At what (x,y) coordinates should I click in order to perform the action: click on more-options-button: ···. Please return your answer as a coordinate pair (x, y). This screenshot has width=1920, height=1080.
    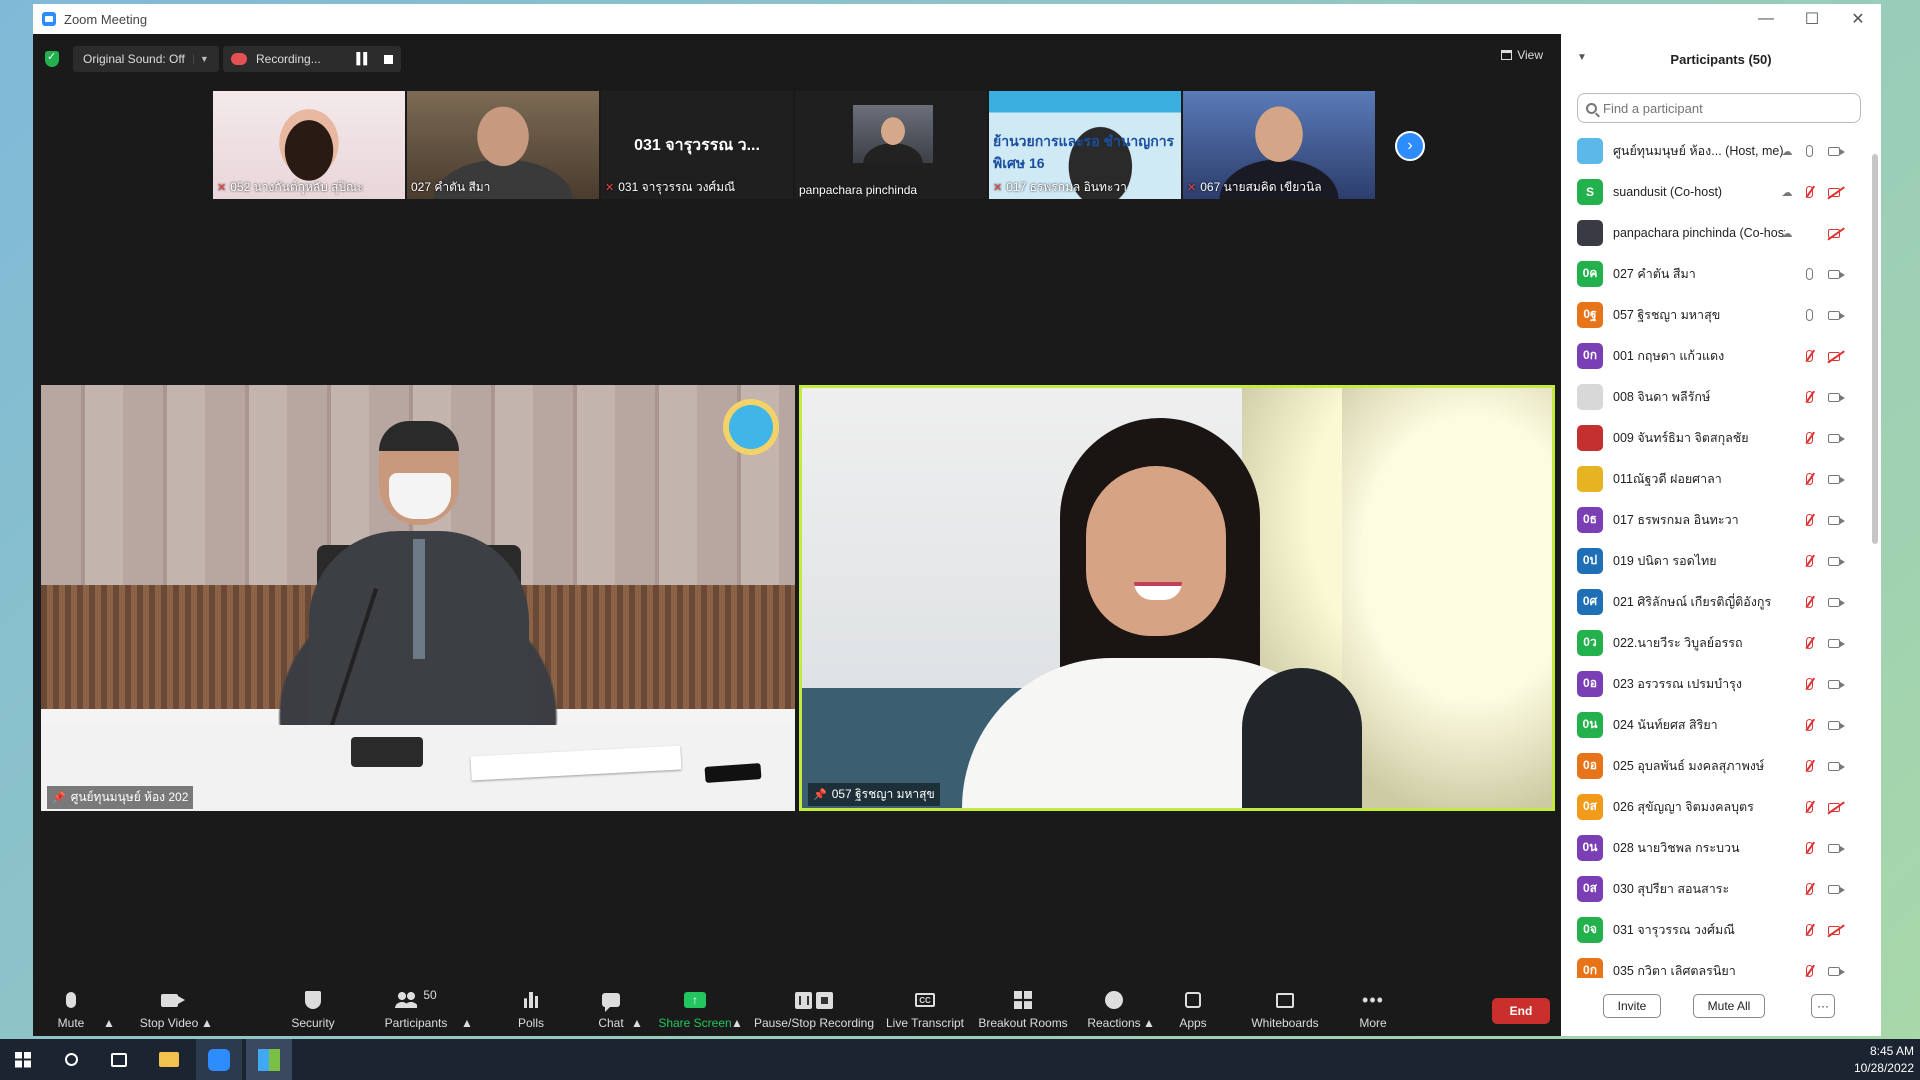
    Looking at the image, I should click on (1823, 1006).